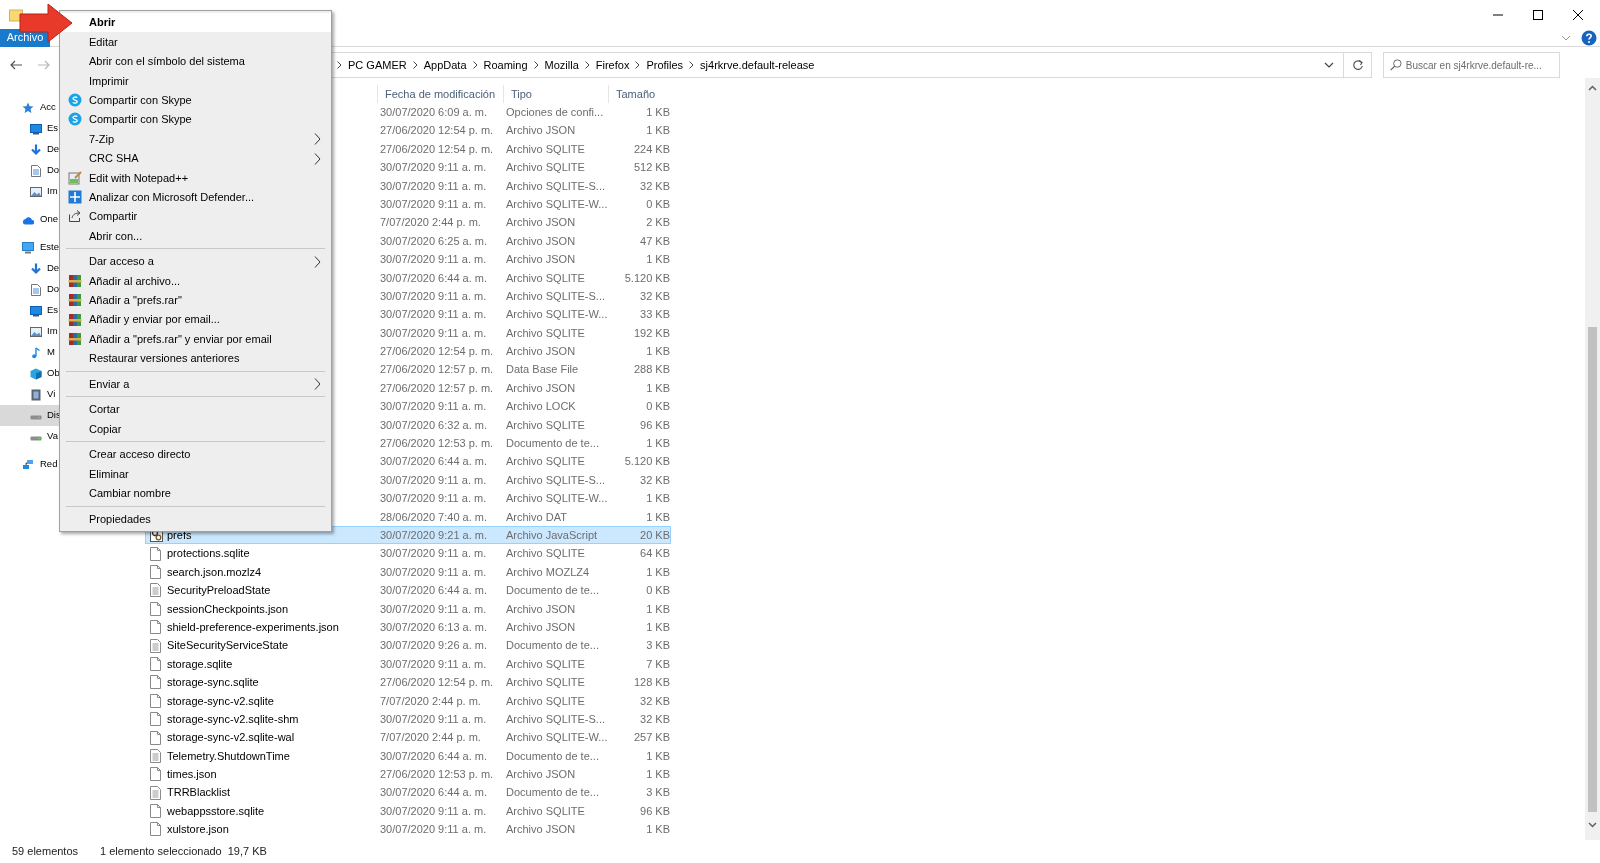  I want to click on file-row: shield-preference-experiments.json 30/07/2020 6:13 a. m. Archivo JSON 1 KB, so click(408, 627).